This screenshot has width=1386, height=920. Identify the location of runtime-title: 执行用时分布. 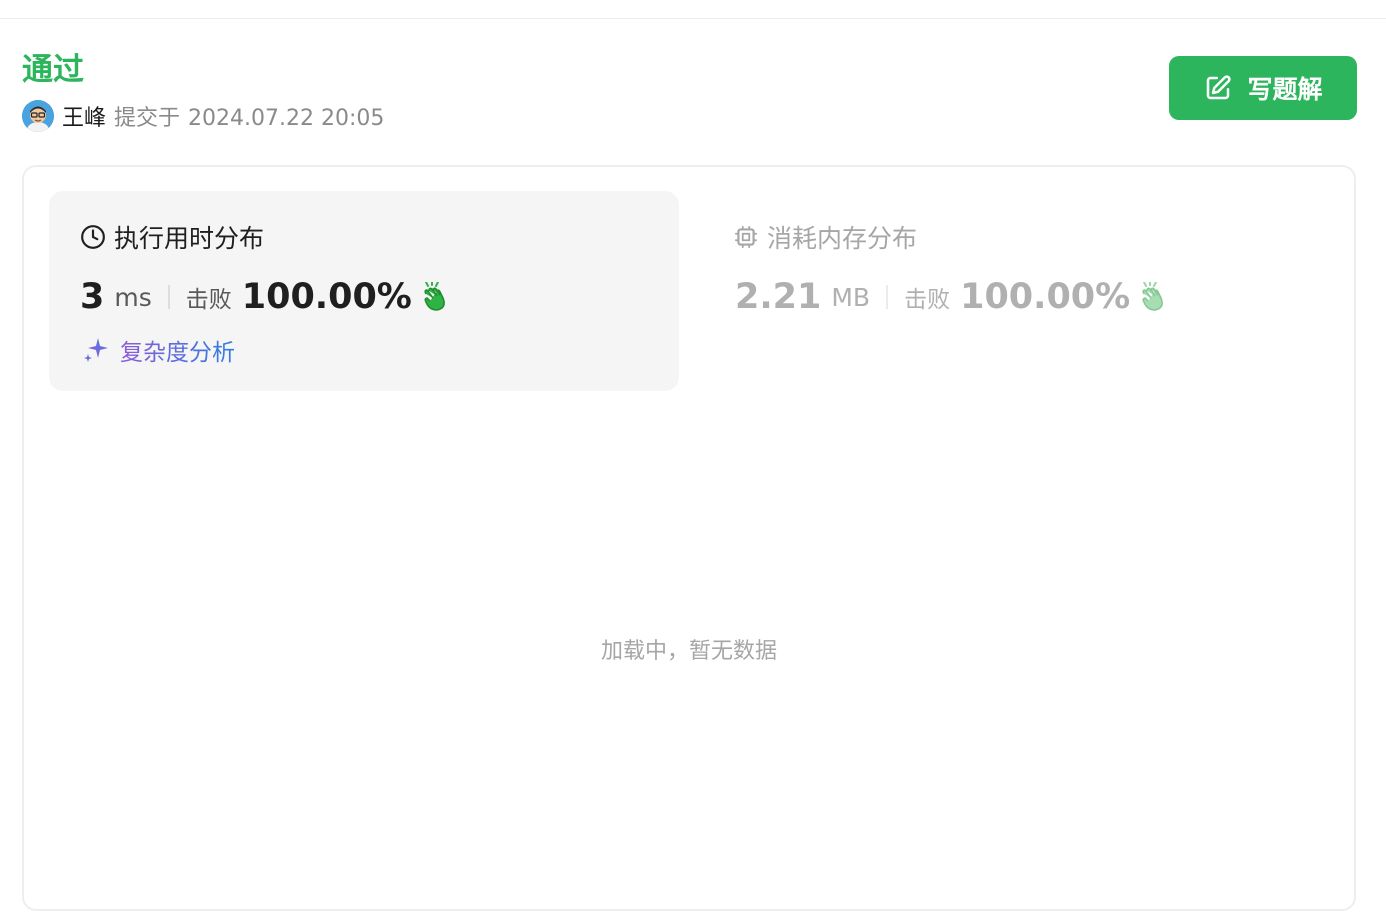
(172, 237).